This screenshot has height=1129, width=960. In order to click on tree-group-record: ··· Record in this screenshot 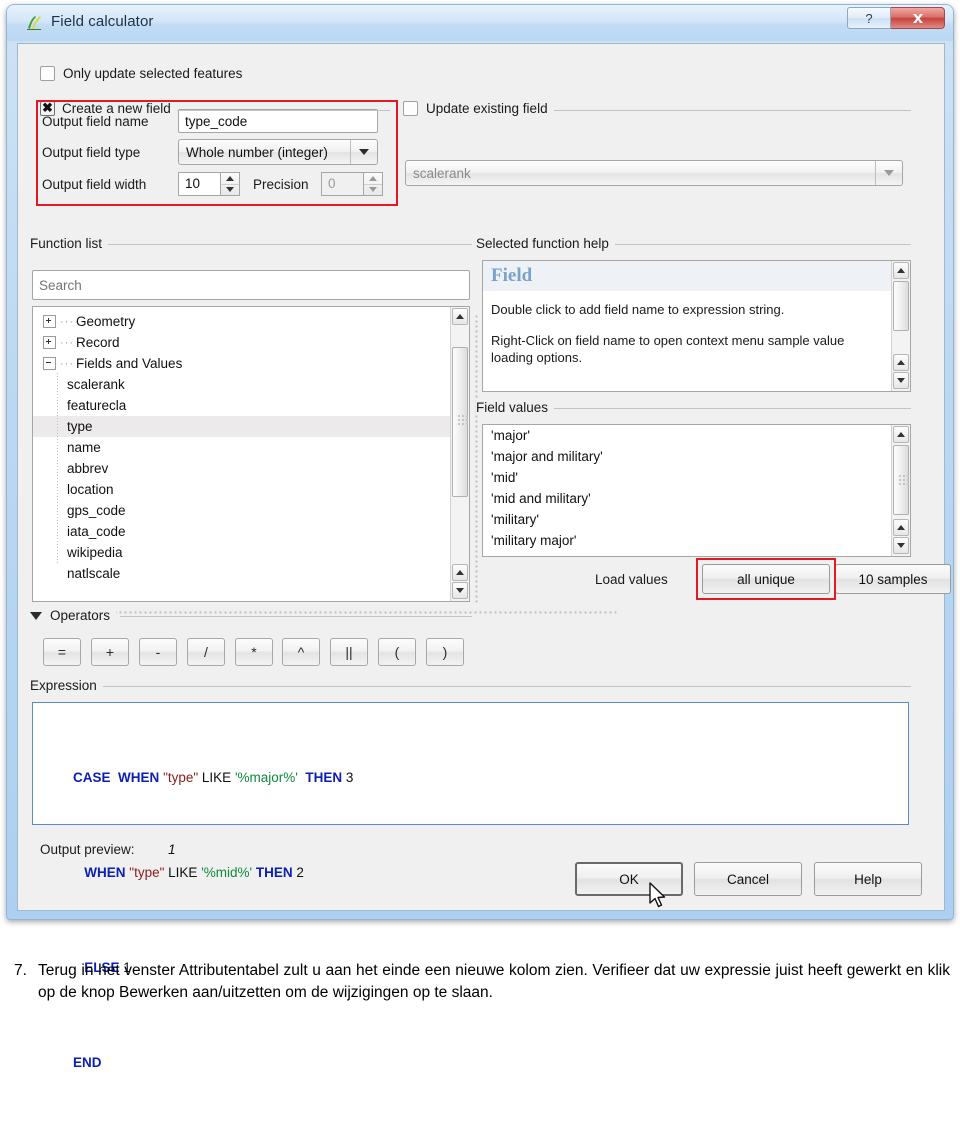, I will do `click(251, 342)`.